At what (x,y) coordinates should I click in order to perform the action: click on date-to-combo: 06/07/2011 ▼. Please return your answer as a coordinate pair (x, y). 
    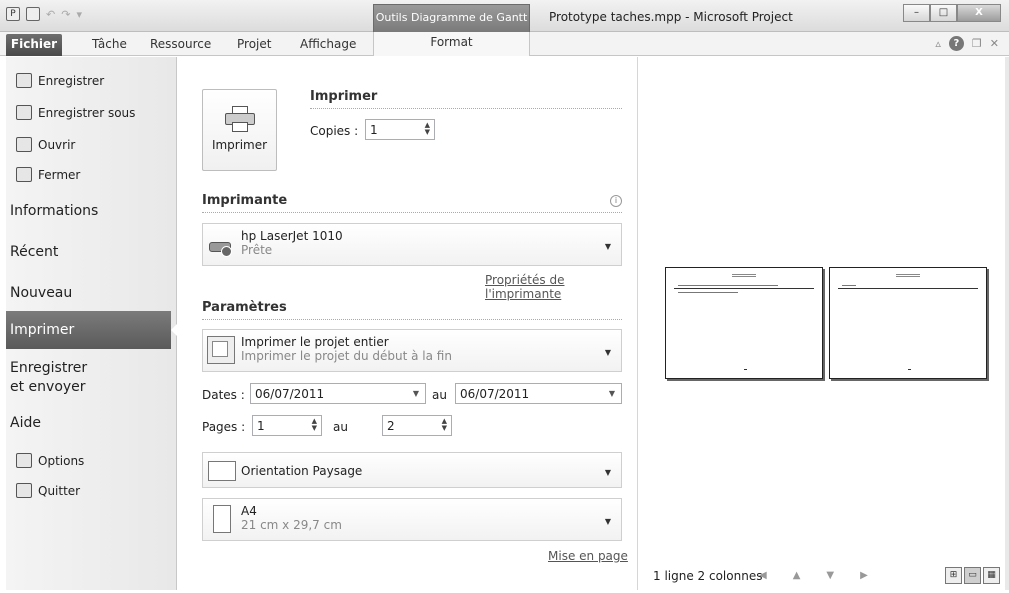
    Looking at the image, I should click on (538, 393).